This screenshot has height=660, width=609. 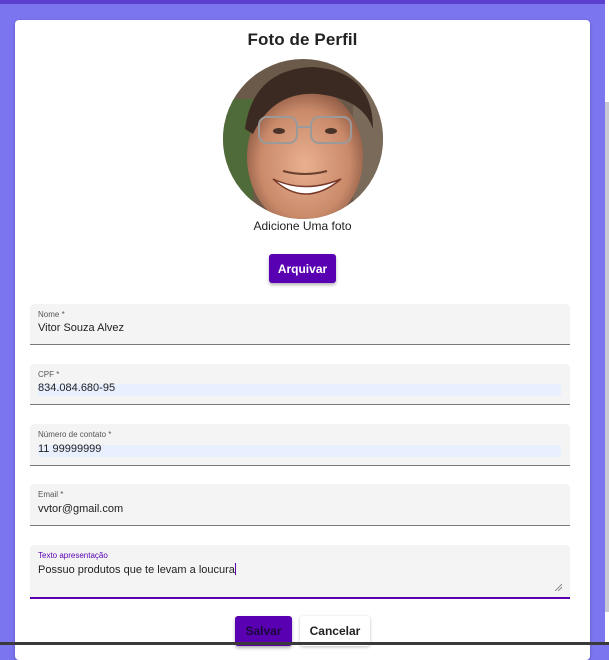 I want to click on email-input: vvtor@gmail.com, so click(x=80, y=509).